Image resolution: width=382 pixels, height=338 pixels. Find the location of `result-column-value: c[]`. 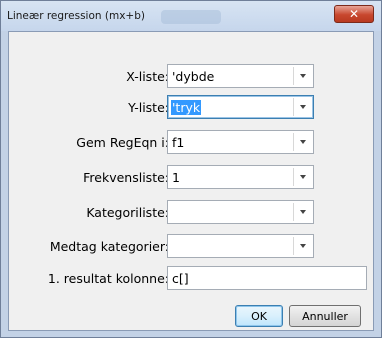

result-column-value: c[] is located at coordinates (180, 278).